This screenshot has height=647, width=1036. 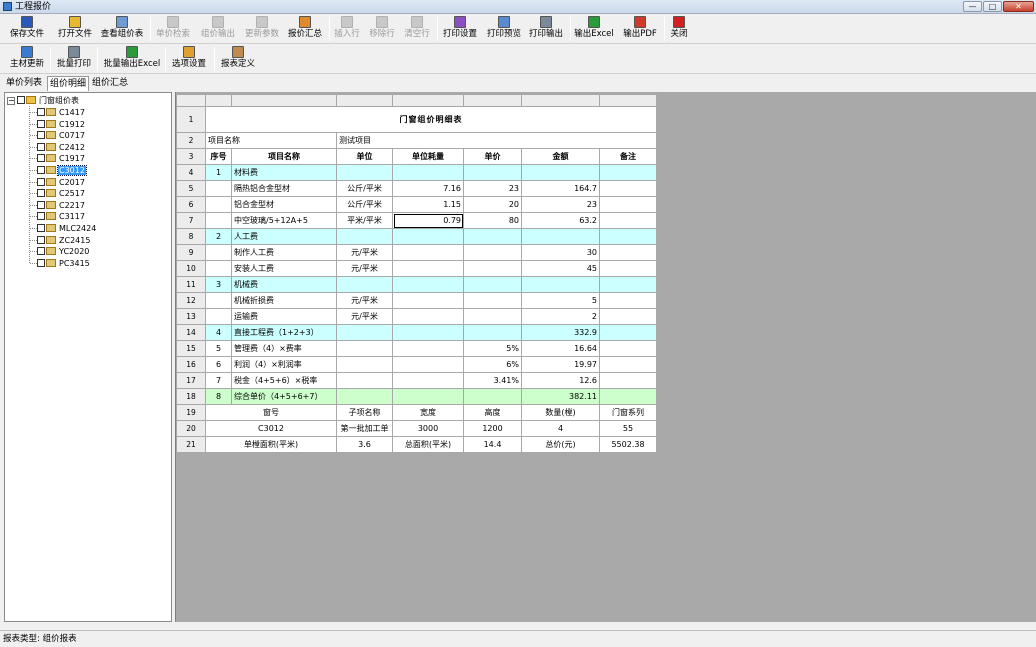 What do you see at coordinates (284, 364) in the screenshot?
I see `cell: 利润（4）×利润率` at bounding box center [284, 364].